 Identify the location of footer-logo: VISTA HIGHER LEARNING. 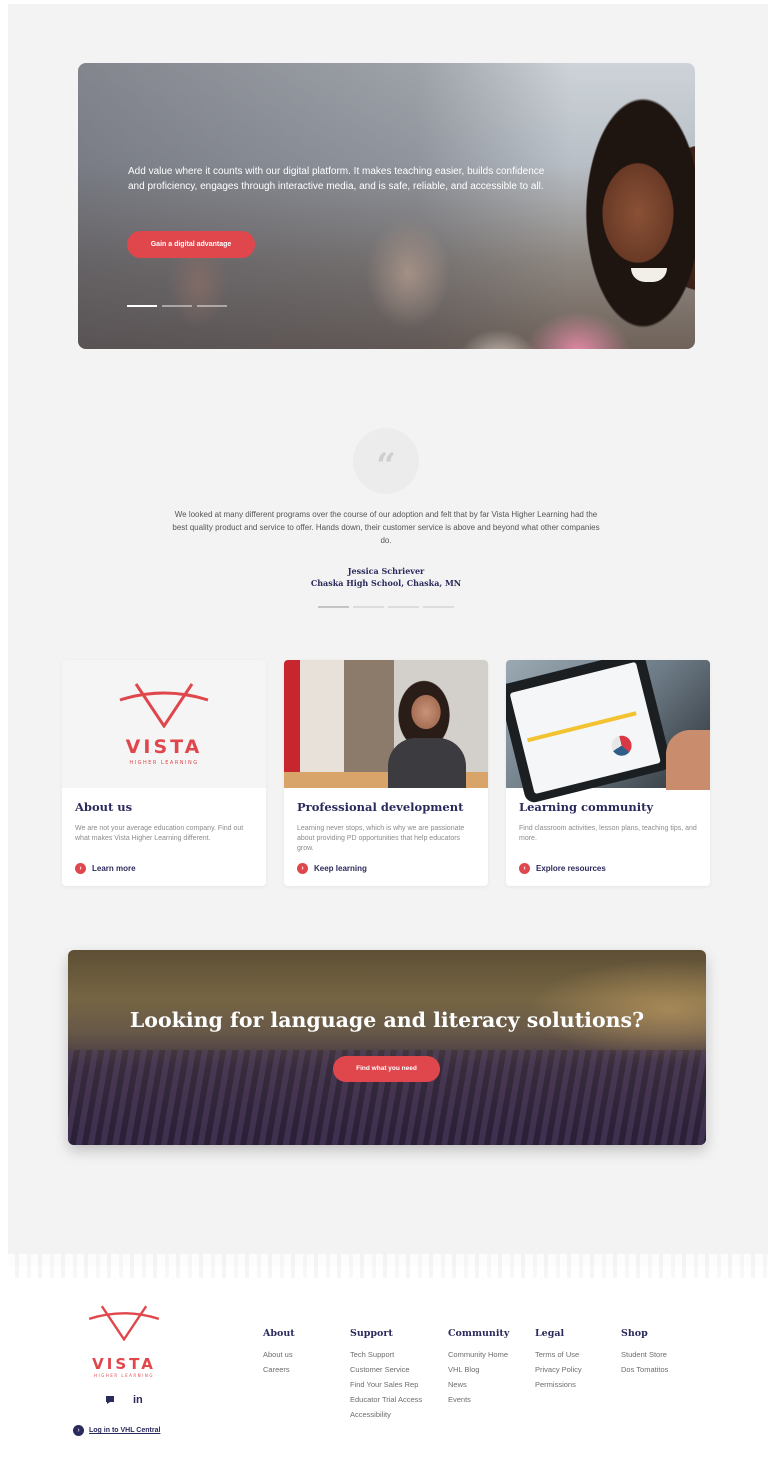
(124, 1340).